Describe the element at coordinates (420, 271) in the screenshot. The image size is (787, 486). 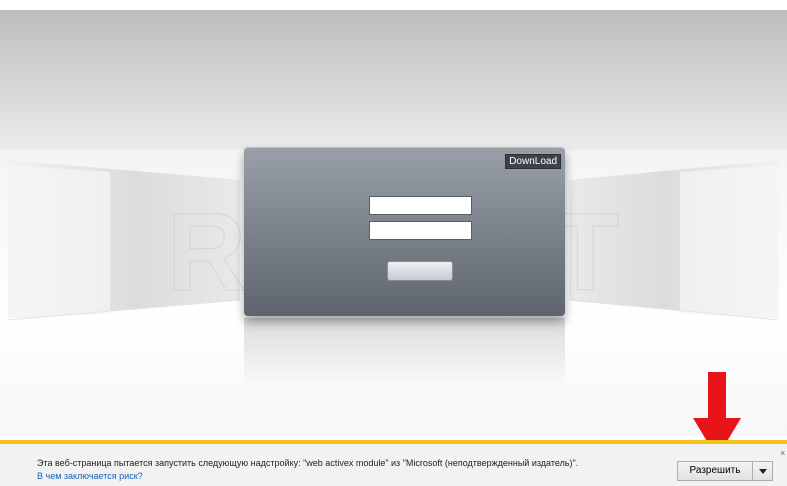
I see `login-button` at that location.